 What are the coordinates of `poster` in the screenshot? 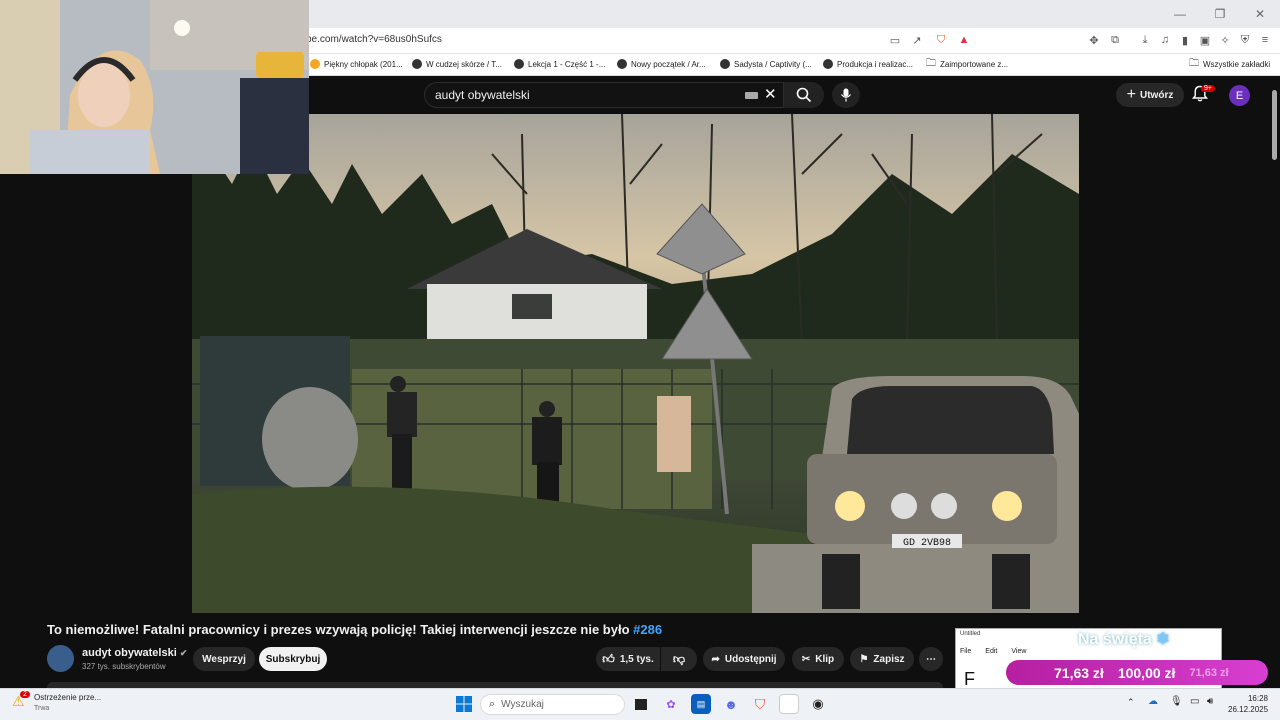 It's located at (674, 434).